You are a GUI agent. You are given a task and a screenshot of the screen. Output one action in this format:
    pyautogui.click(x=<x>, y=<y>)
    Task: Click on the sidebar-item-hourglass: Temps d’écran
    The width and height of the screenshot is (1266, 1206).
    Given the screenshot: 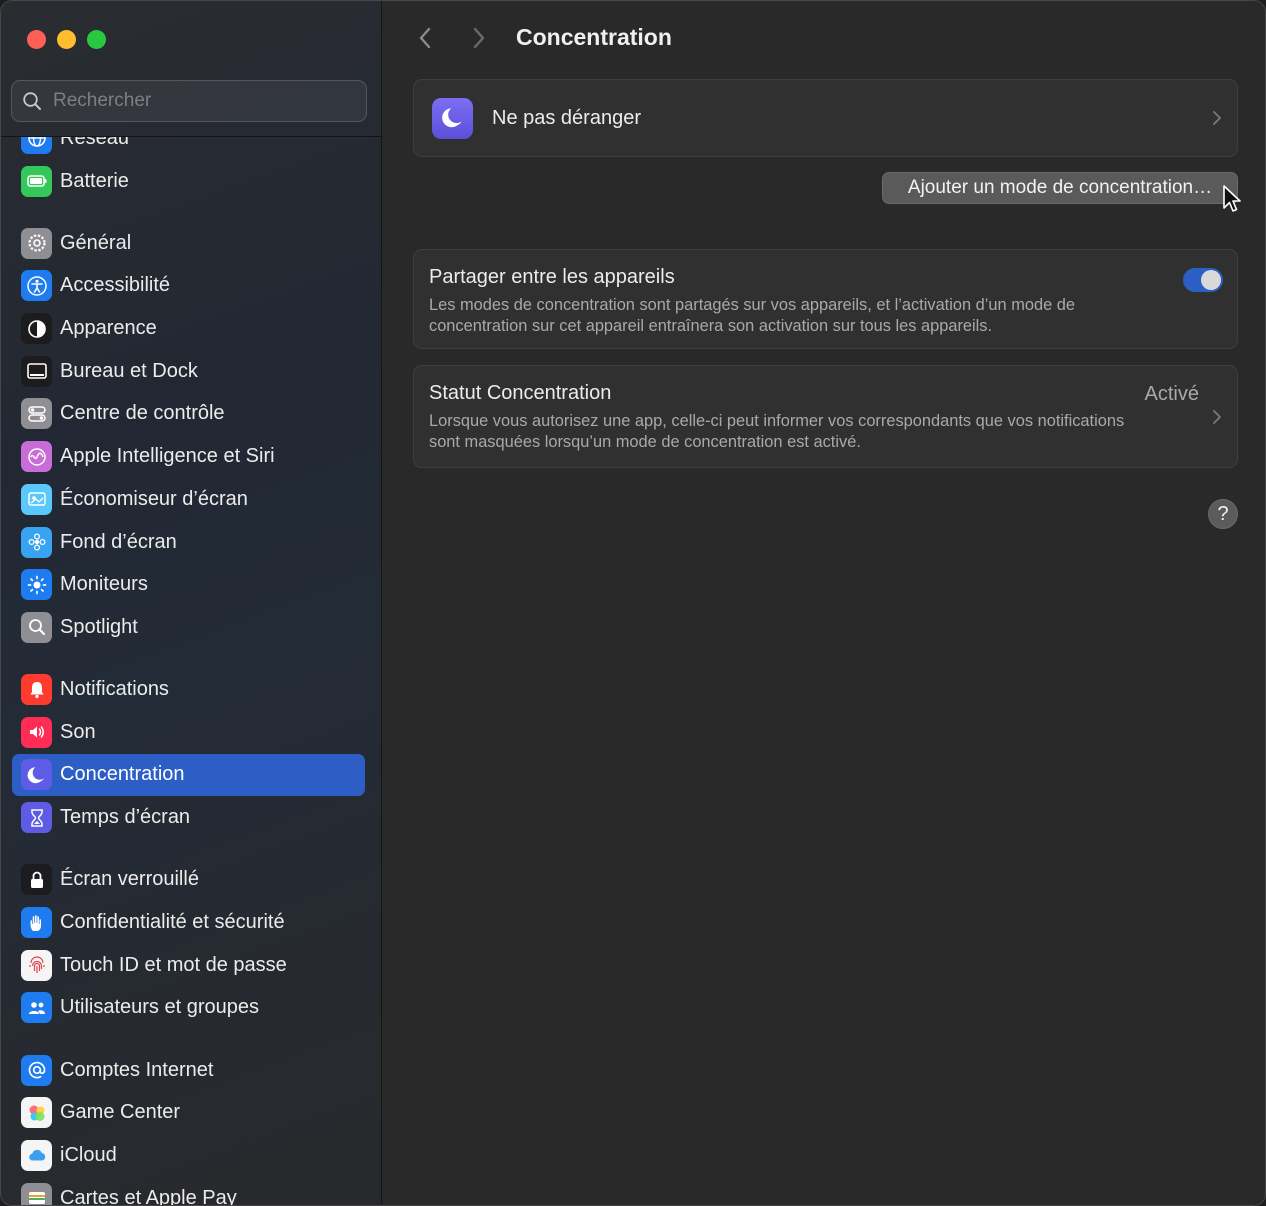 What is the action you would take?
    pyautogui.click(x=188, y=817)
    